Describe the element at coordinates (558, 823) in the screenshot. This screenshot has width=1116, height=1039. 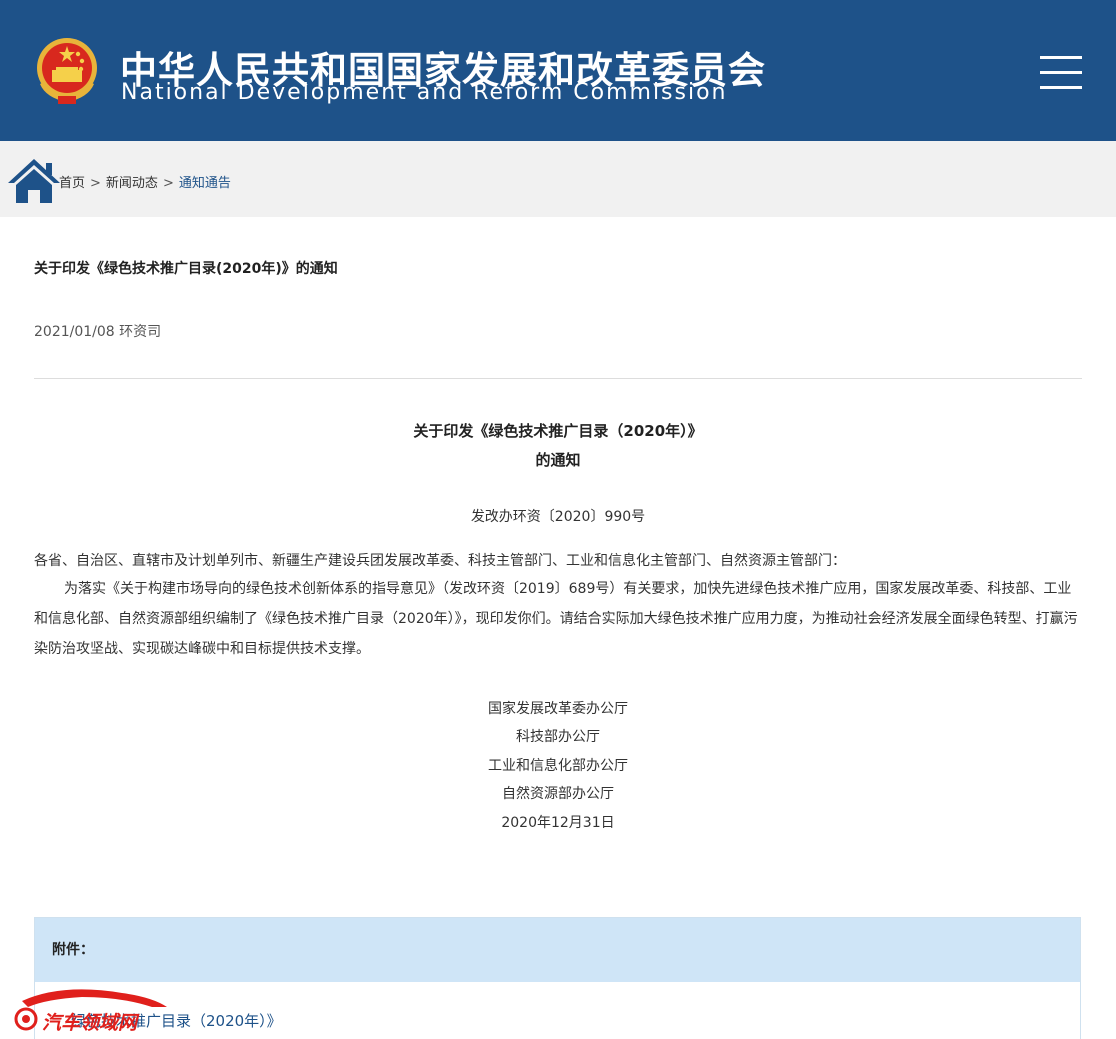
I see `document-date: 2020年12月31日` at that location.